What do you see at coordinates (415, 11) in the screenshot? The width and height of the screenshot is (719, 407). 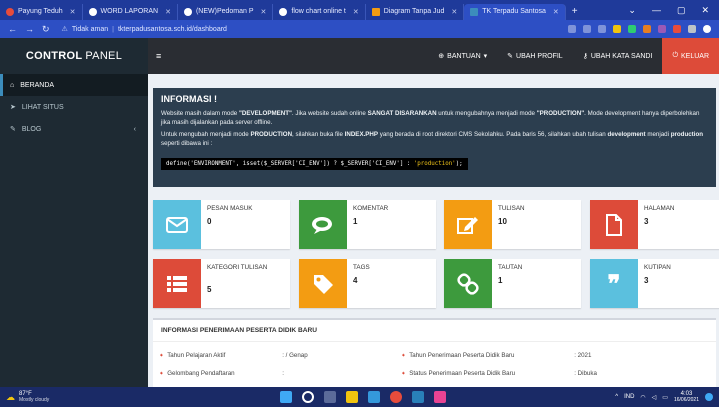 I see `browser-tab: Diagram Tanpa Jud ✕` at bounding box center [415, 11].